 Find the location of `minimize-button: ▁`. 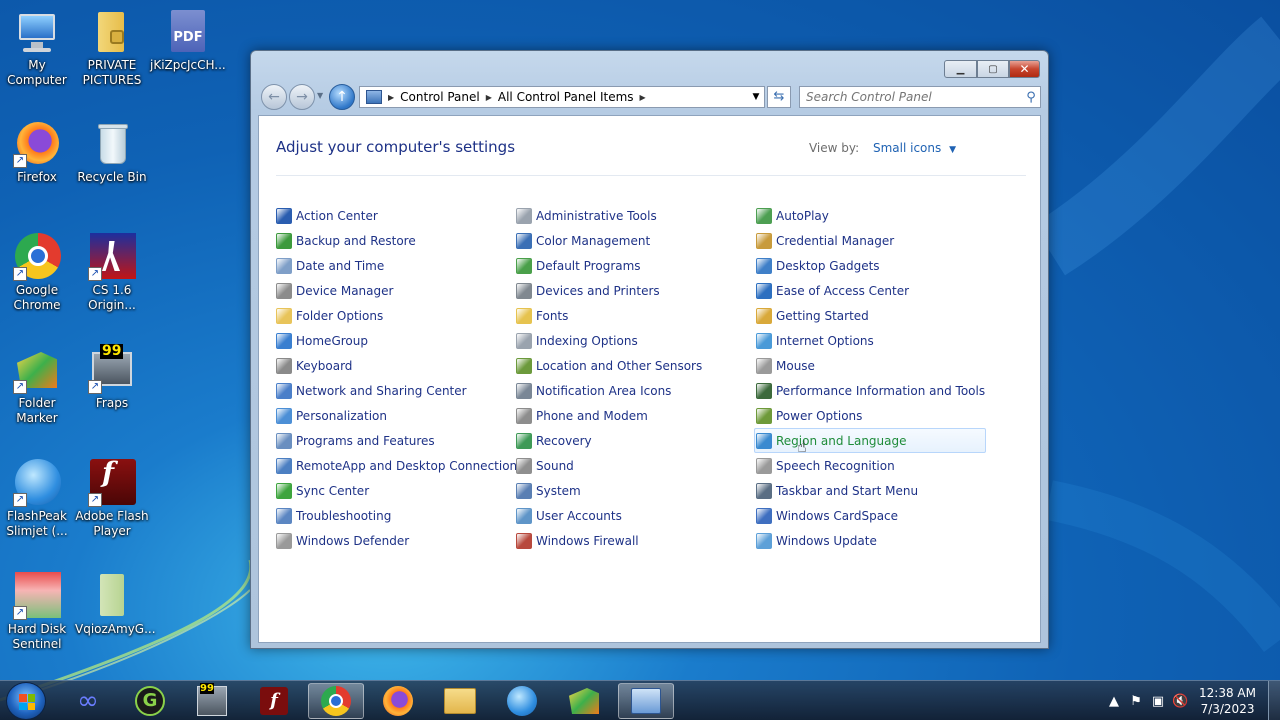

minimize-button: ▁ is located at coordinates (960, 69).